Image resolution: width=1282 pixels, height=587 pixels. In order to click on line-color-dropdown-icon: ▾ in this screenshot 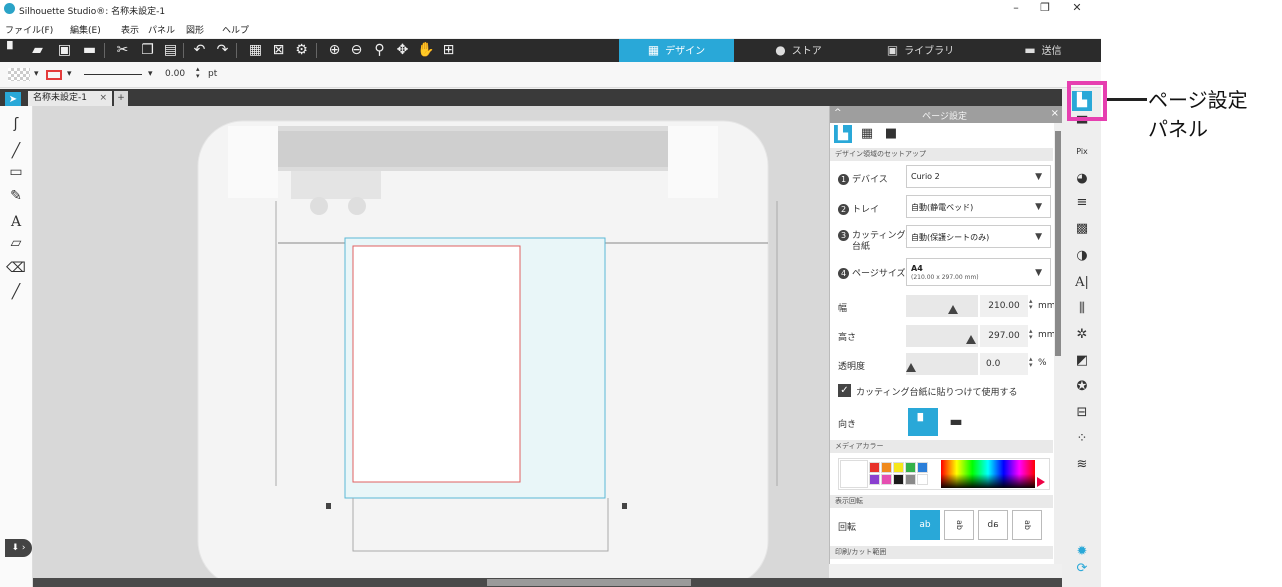, I will do `click(69, 74)`.